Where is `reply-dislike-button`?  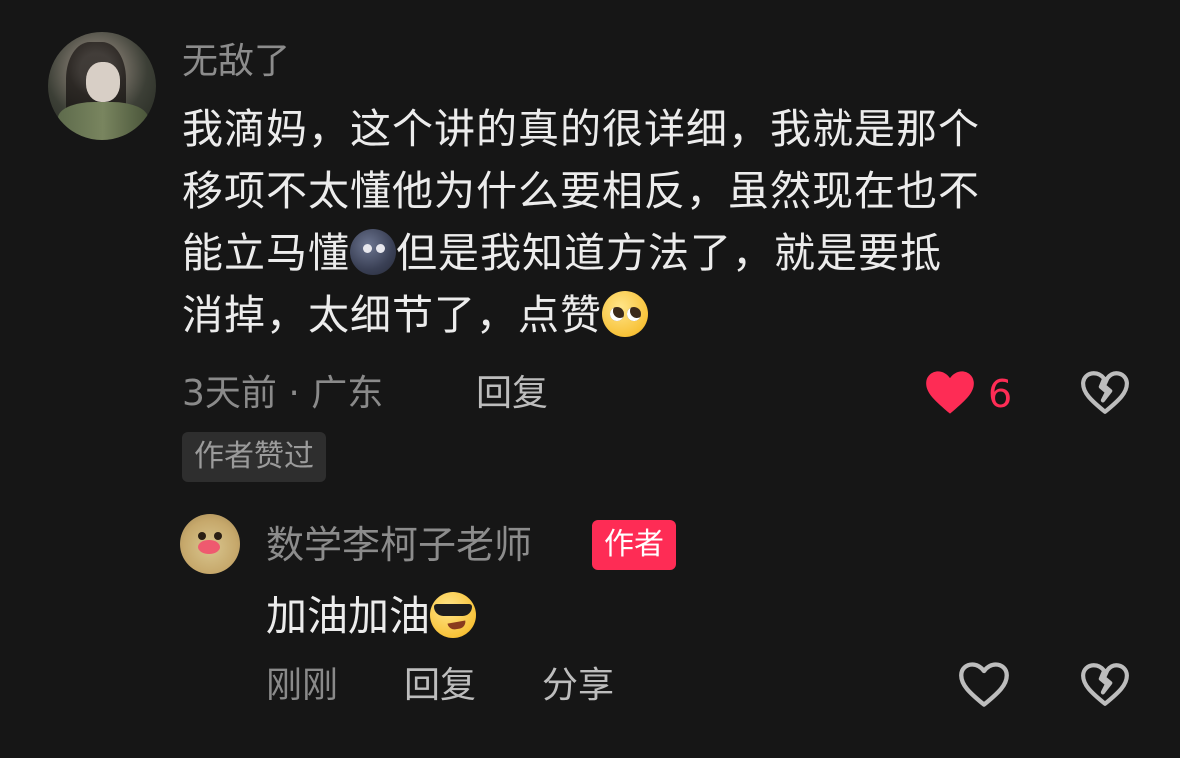 reply-dislike-button is located at coordinates (1105, 684).